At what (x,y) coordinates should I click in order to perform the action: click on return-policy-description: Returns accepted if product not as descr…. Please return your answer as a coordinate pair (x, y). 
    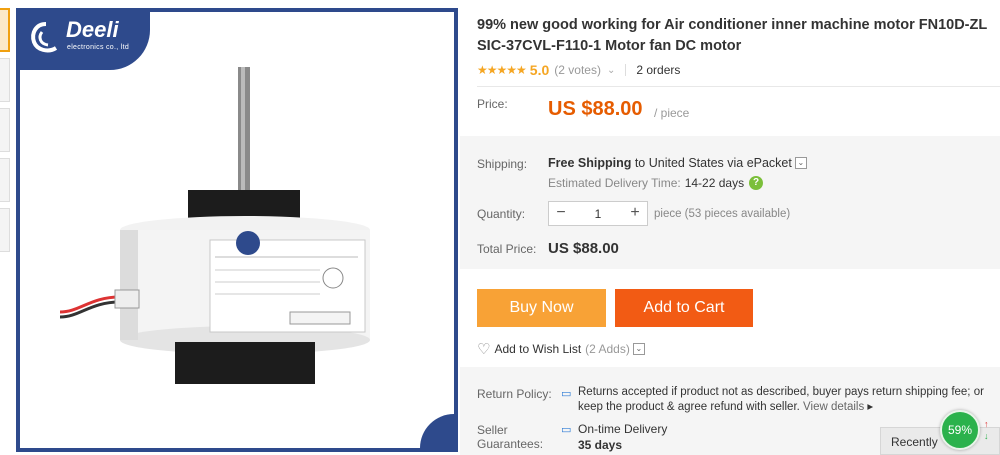
    Looking at the image, I should click on (781, 399).